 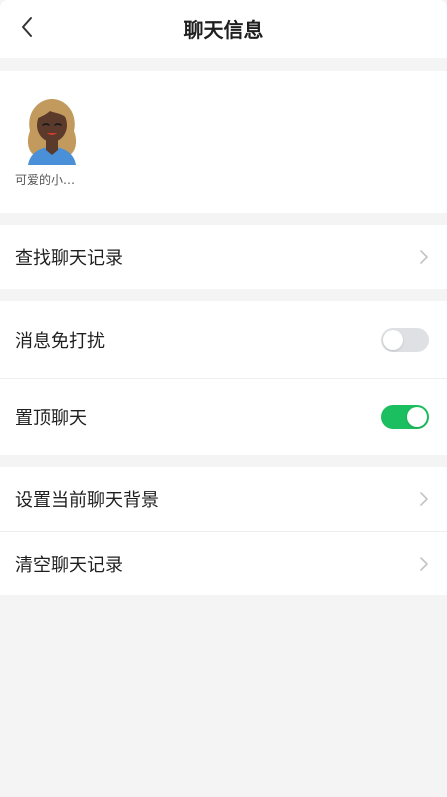 I want to click on find-history-label: 查找聊天记录, so click(x=69, y=258).